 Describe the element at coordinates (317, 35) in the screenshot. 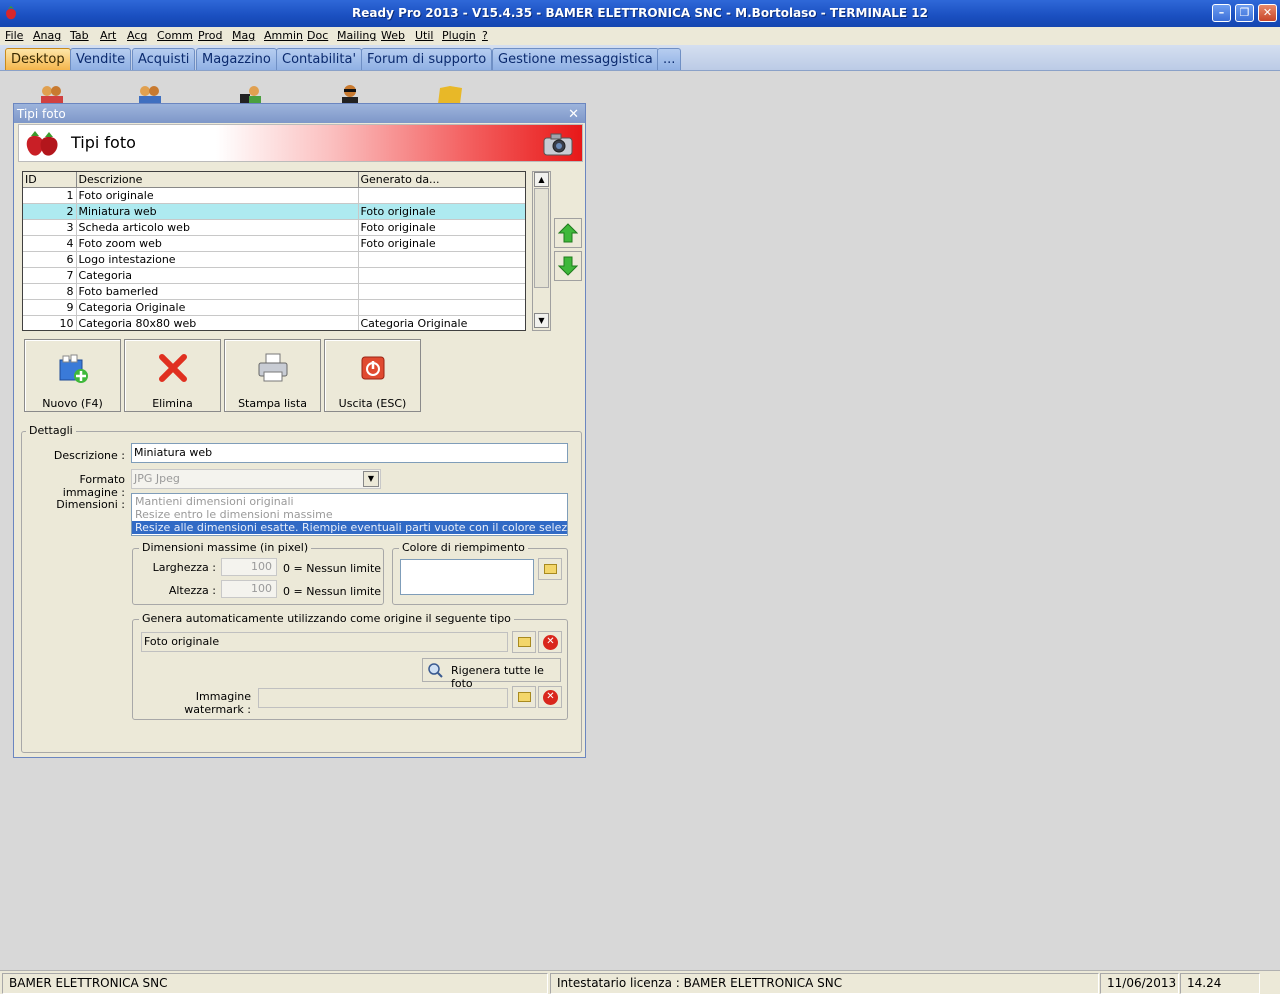

I see `menu-doc: Doc` at that location.